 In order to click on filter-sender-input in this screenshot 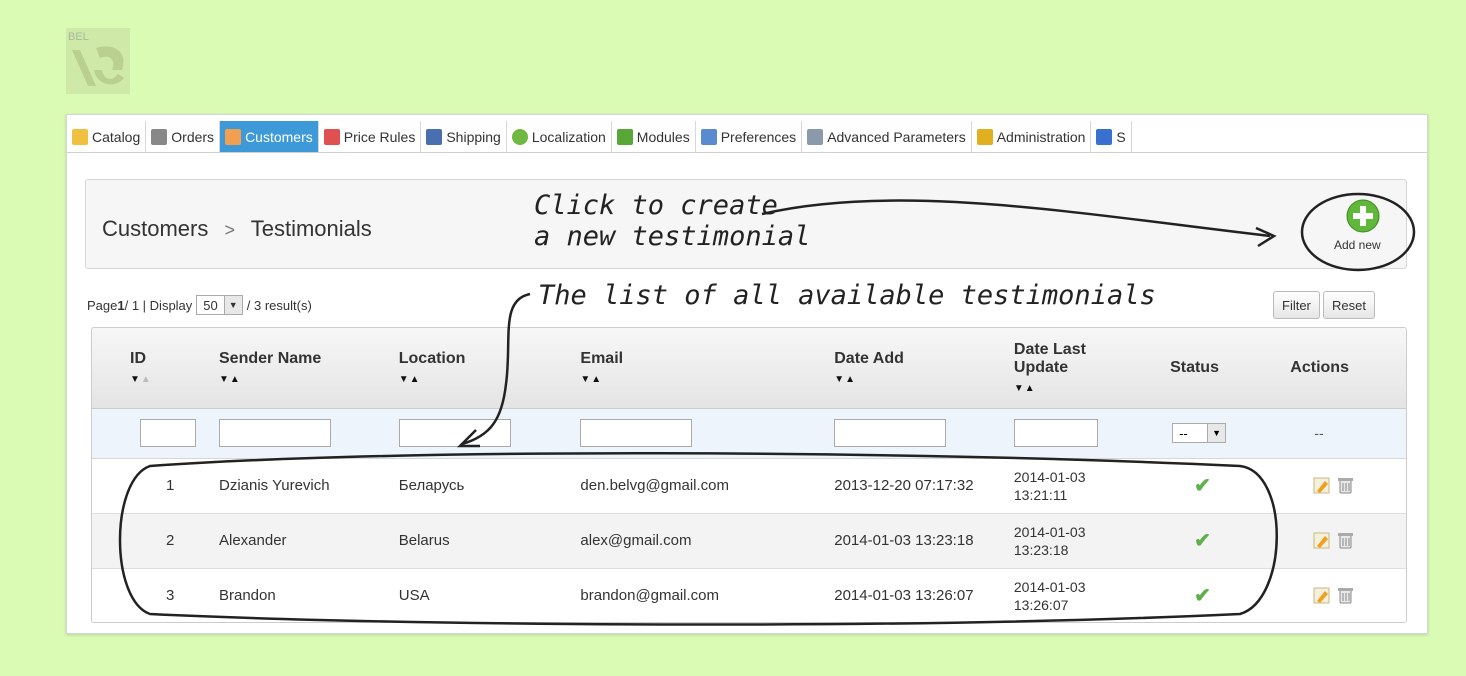, I will do `click(275, 433)`.